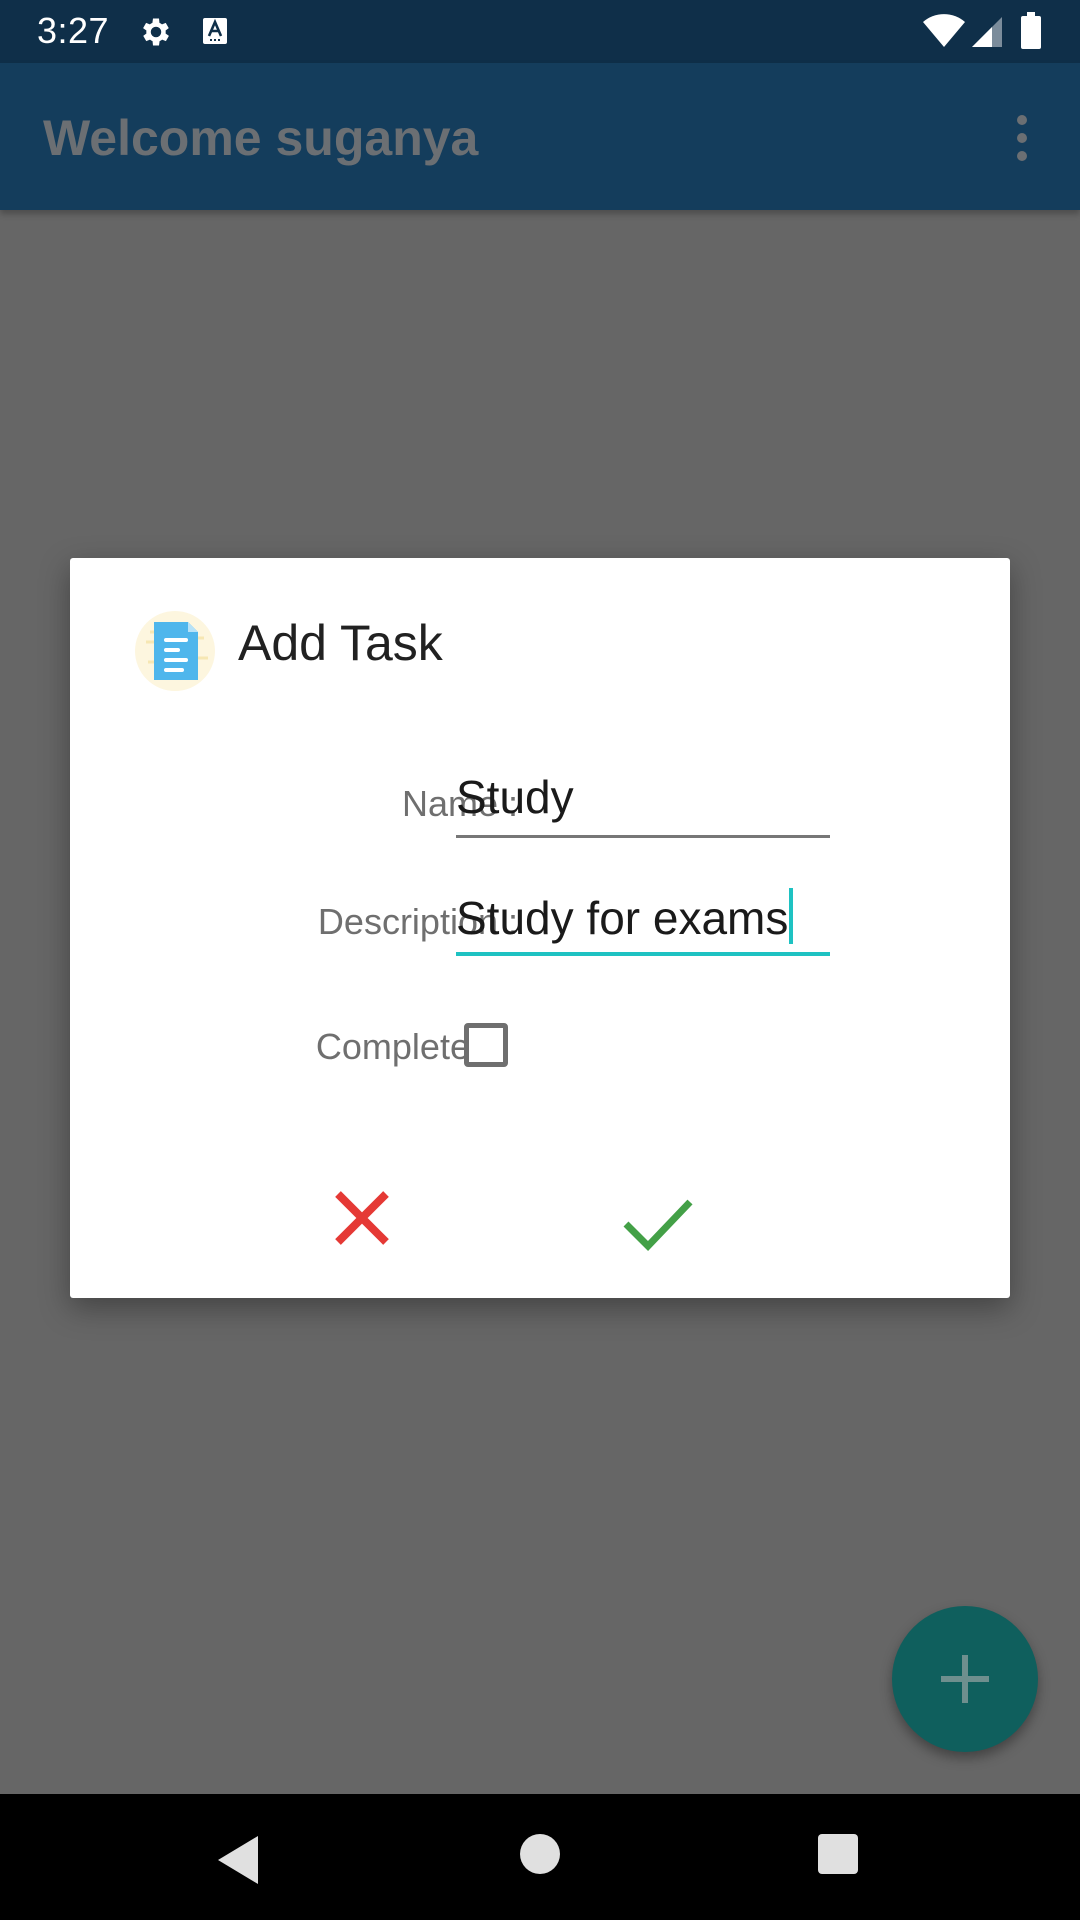 The height and width of the screenshot is (1920, 1080). Describe the element at coordinates (515, 797) in the screenshot. I see `name-value: Study` at that location.